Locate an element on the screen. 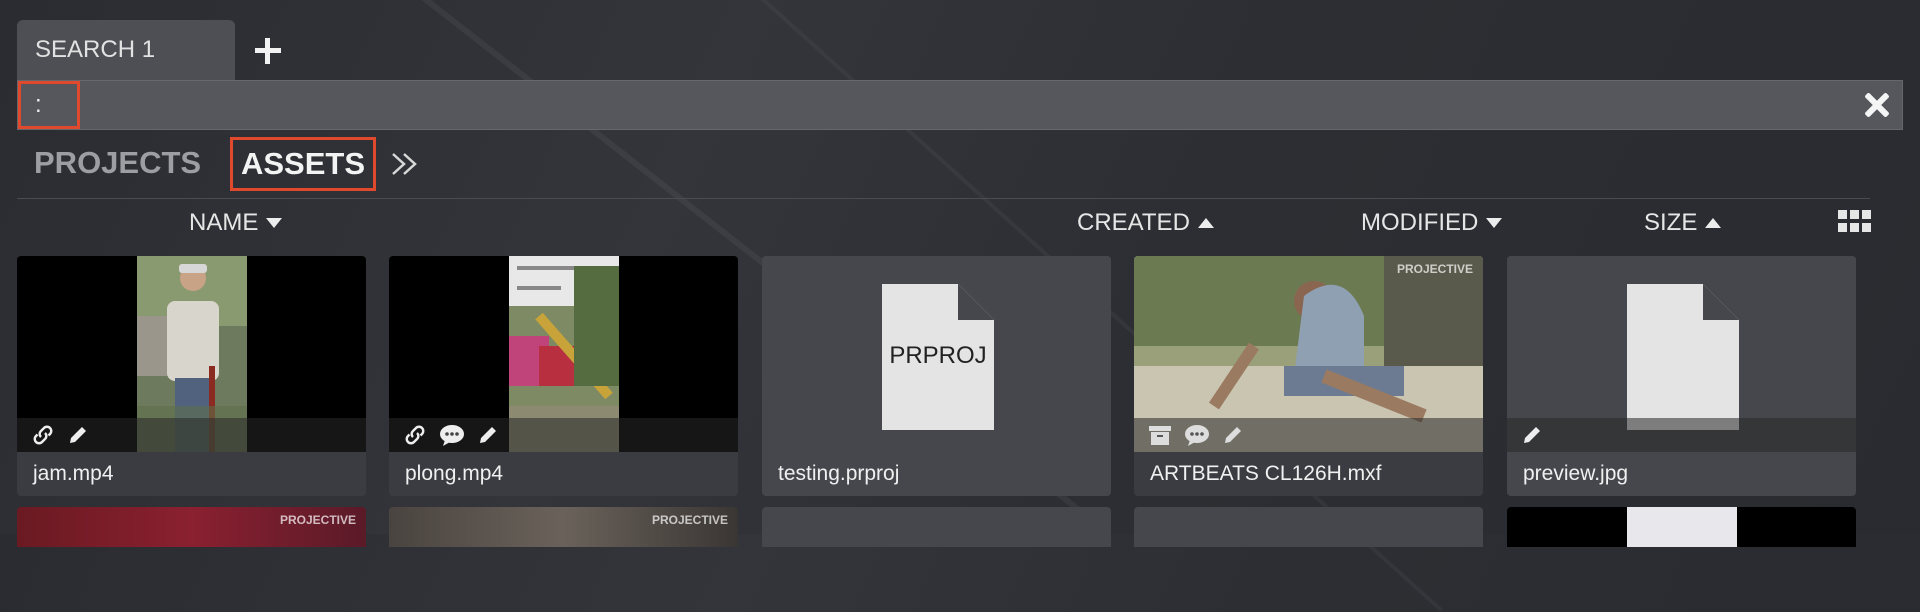 The image size is (1920, 612). sort-modified: MODIFIED is located at coordinates (1432, 223).